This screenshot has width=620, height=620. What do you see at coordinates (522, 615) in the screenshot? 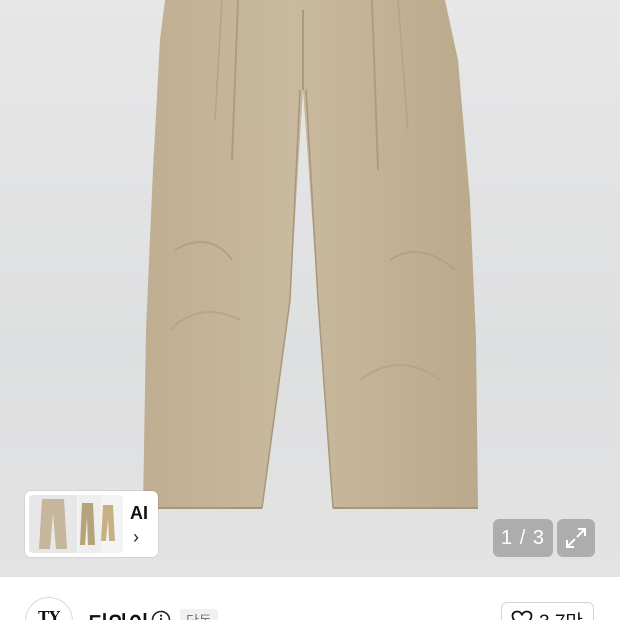
I see `heart-icon` at bounding box center [522, 615].